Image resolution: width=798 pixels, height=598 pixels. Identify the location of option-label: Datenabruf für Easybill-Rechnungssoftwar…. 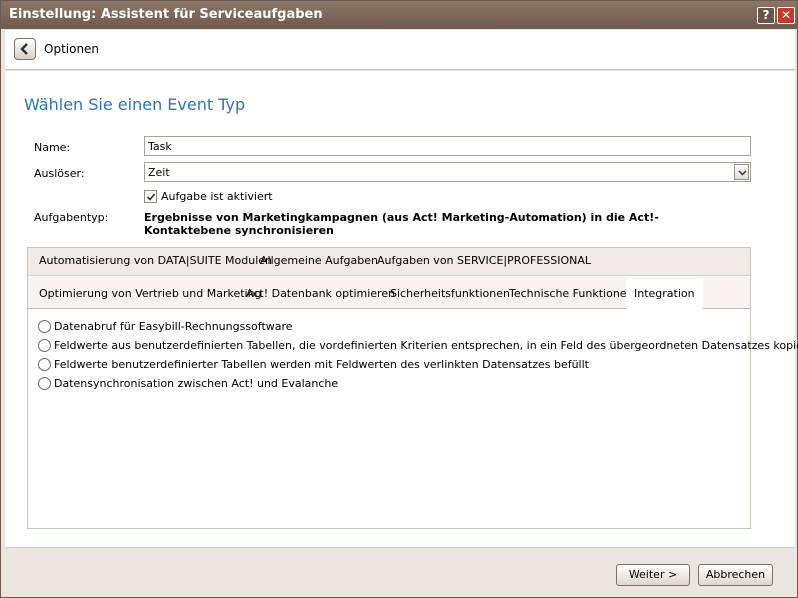
(173, 326).